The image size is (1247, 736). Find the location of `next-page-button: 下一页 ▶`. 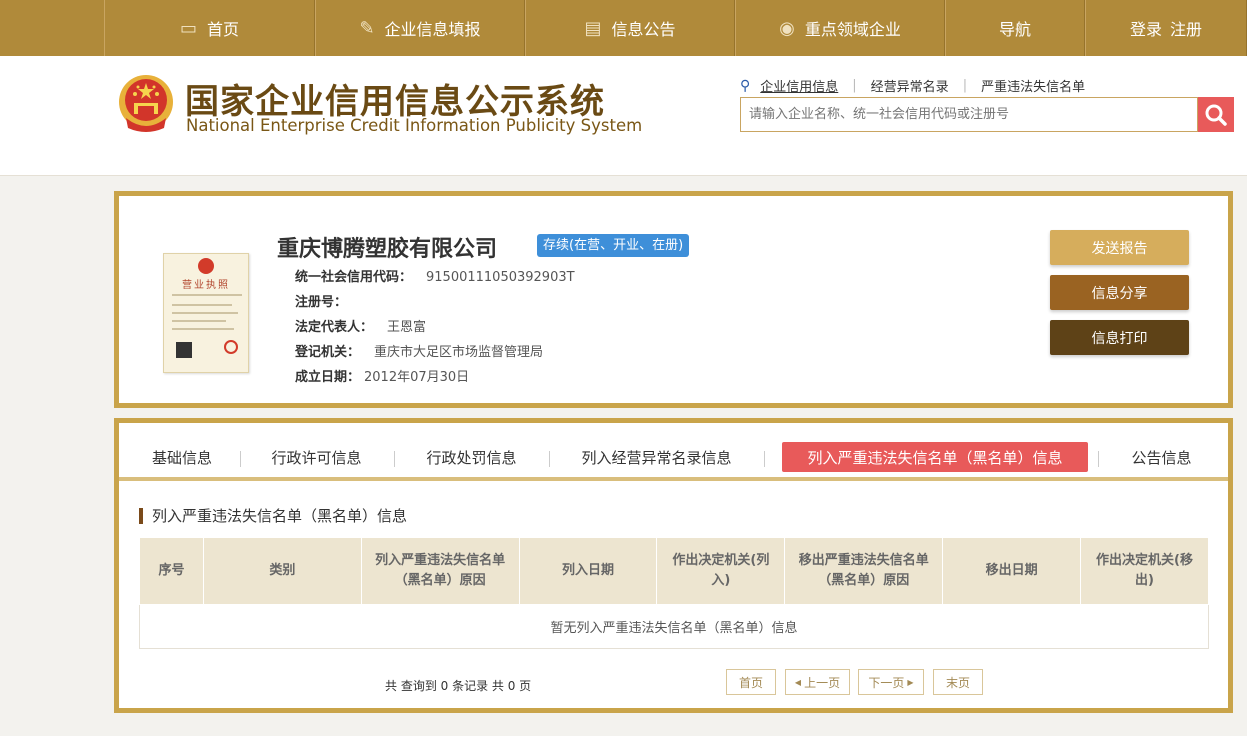

next-page-button: 下一页 ▶ is located at coordinates (891, 682).